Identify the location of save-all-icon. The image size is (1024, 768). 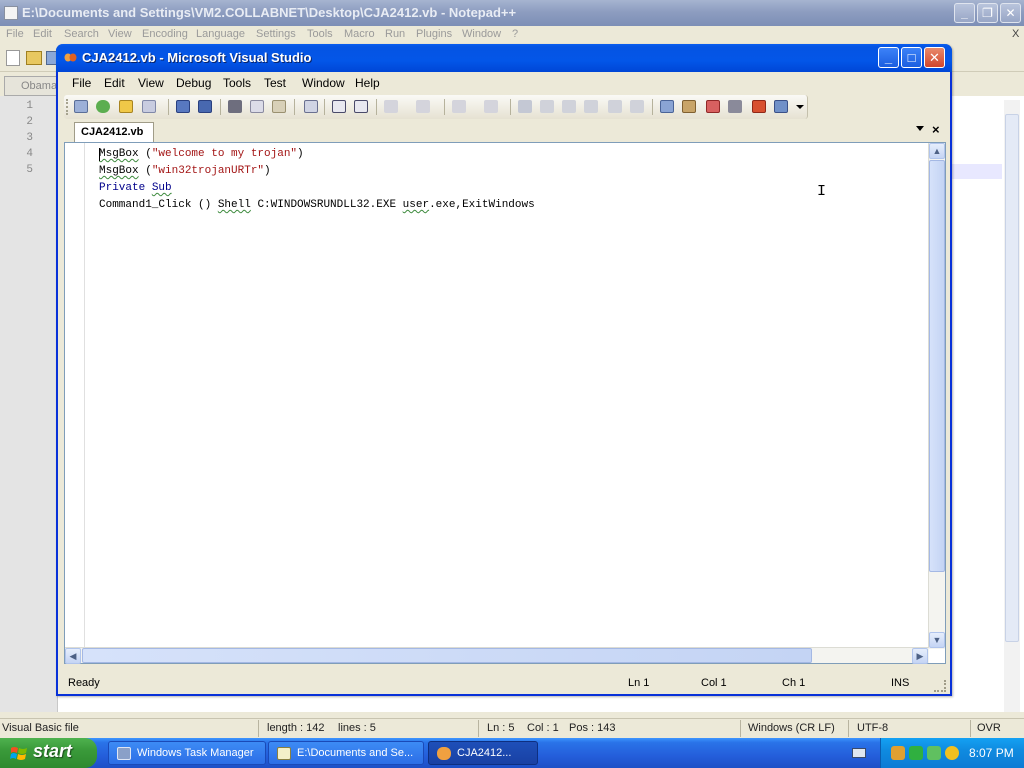
(205, 106).